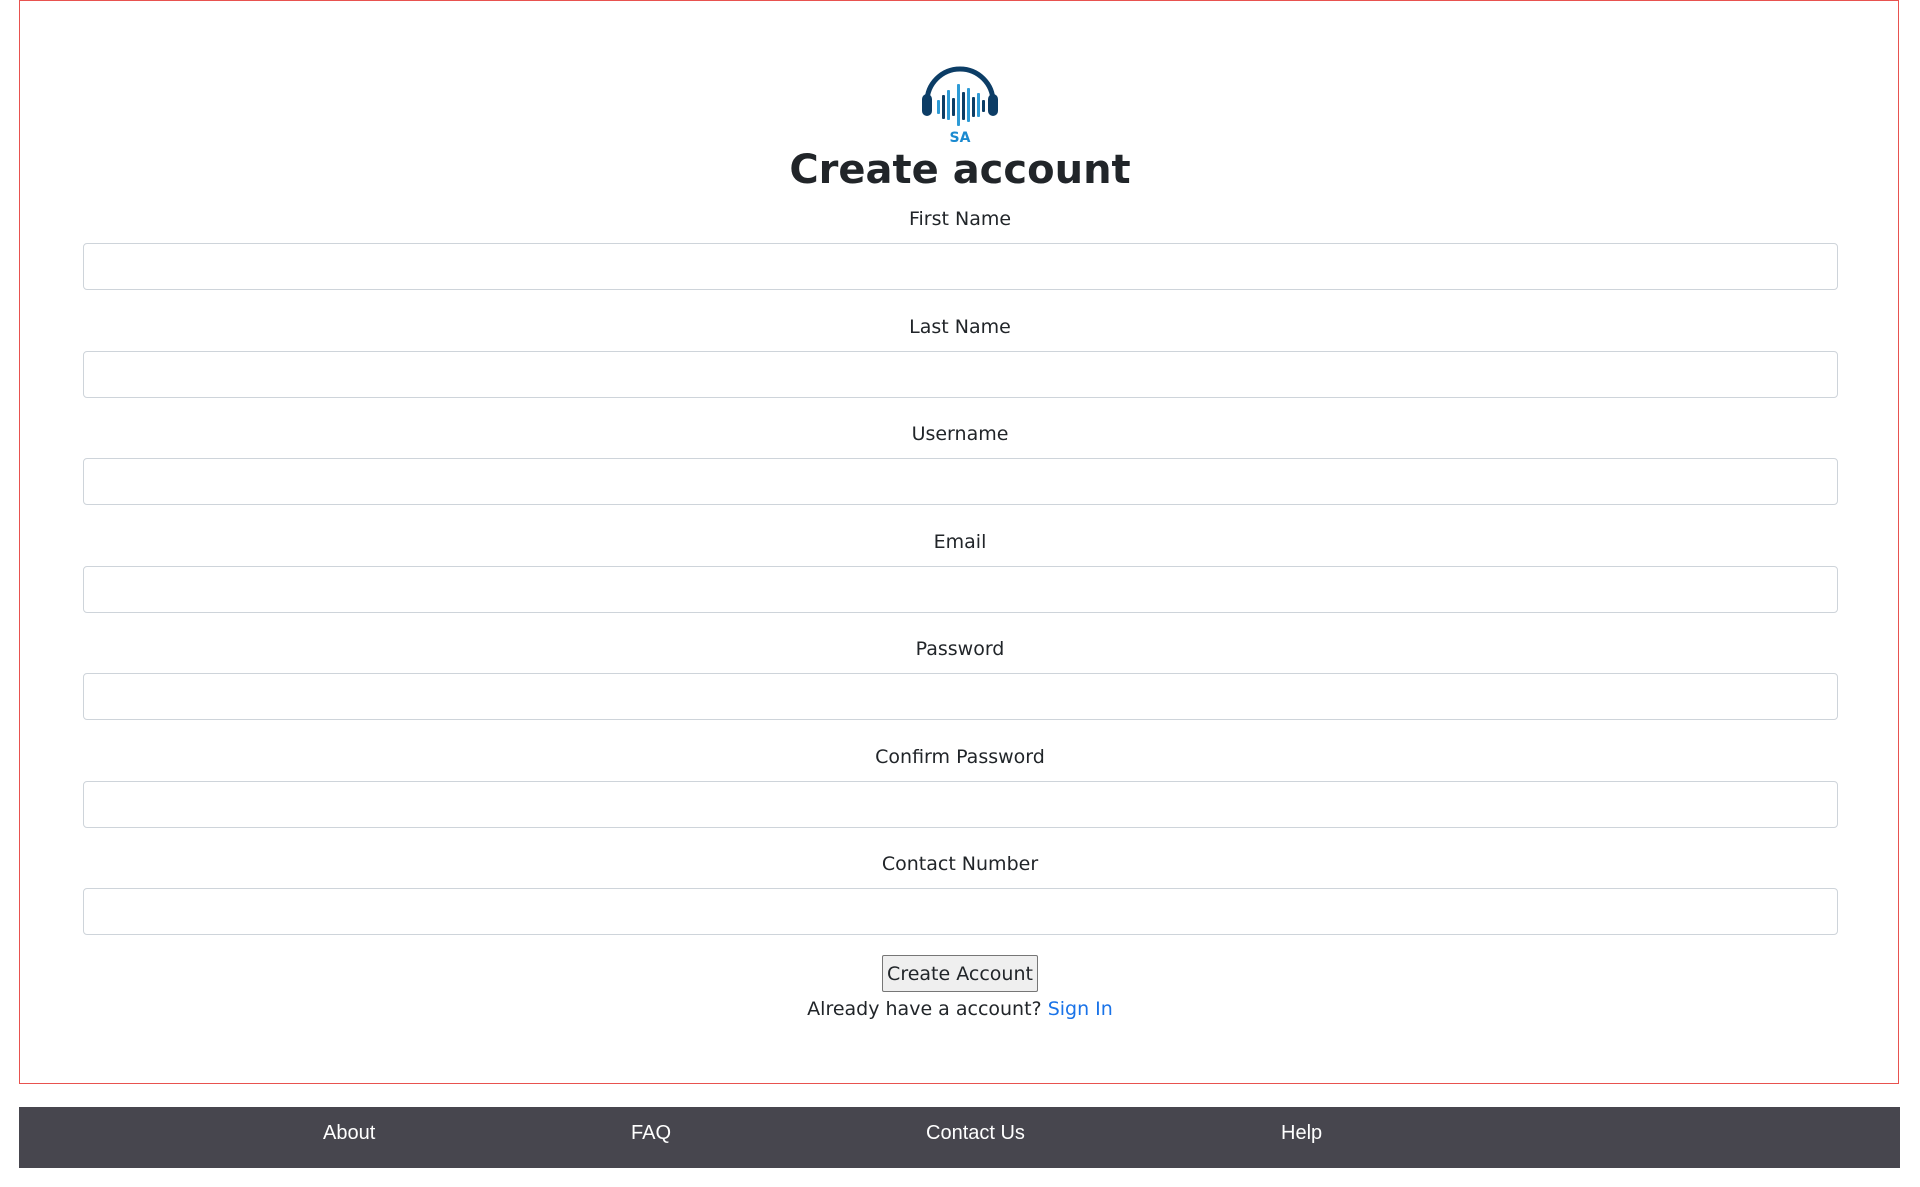  What do you see at coordinates (960, 266) in the screenshot?
I see `first-name-input` at bounding box center [960, 266].